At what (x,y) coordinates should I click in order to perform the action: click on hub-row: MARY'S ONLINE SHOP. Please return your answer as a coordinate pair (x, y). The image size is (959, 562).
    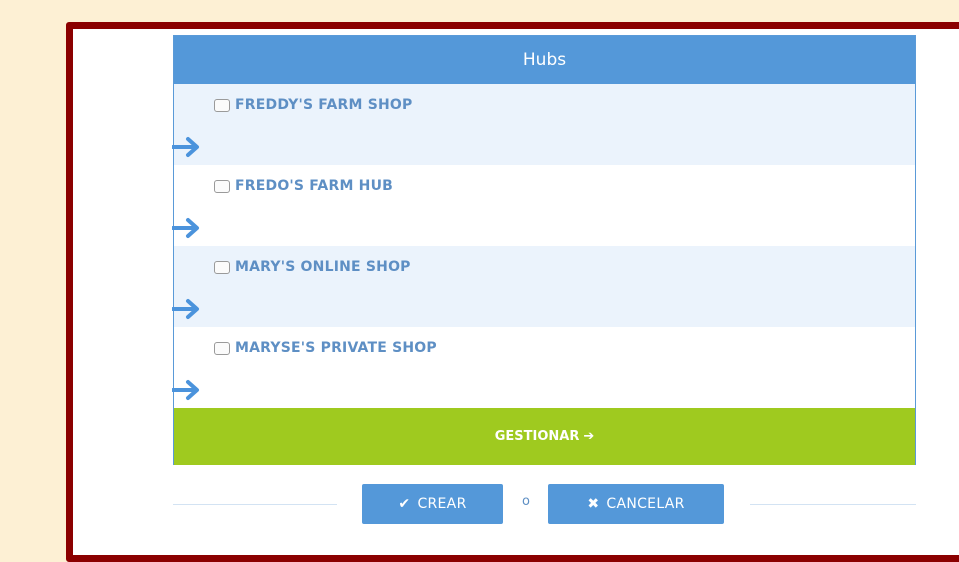
    Looking at the image, I should click on (543, 286).